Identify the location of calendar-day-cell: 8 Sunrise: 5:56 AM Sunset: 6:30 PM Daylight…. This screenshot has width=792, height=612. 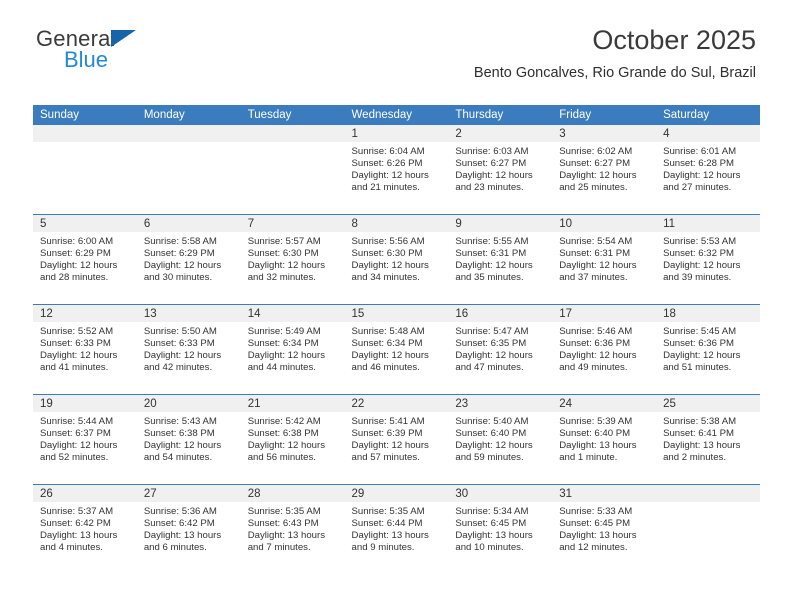
(396, 259).